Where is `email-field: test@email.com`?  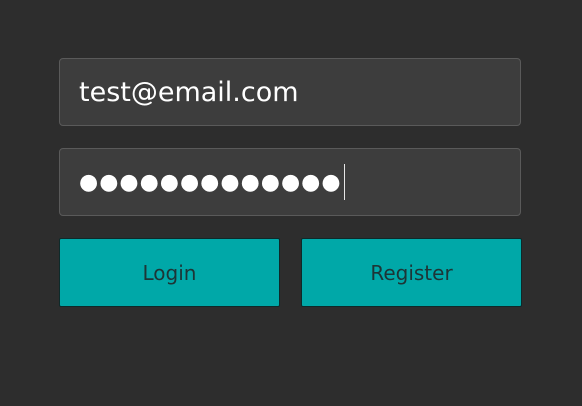 email-field: test@email.com is located at coordinates (290, 92).